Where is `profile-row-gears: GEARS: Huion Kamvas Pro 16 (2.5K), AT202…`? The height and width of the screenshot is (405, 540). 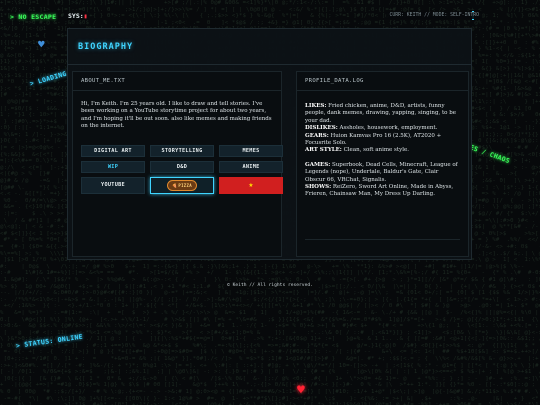
profile-row-gears: GEARS: Huion Kamvas Pro 16 (2.5K), AT202… is located at coordinates (382, 140).